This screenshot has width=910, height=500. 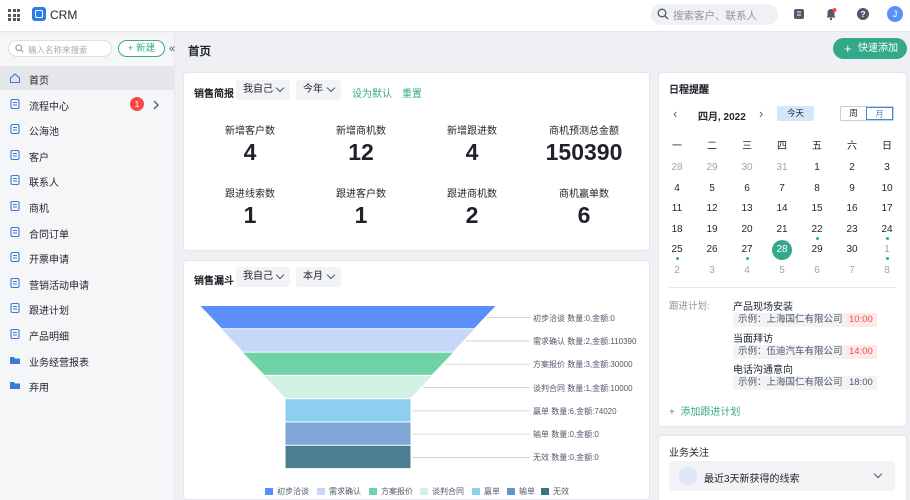 I want to click on help-icon: ?, so click(x=863, y=14).